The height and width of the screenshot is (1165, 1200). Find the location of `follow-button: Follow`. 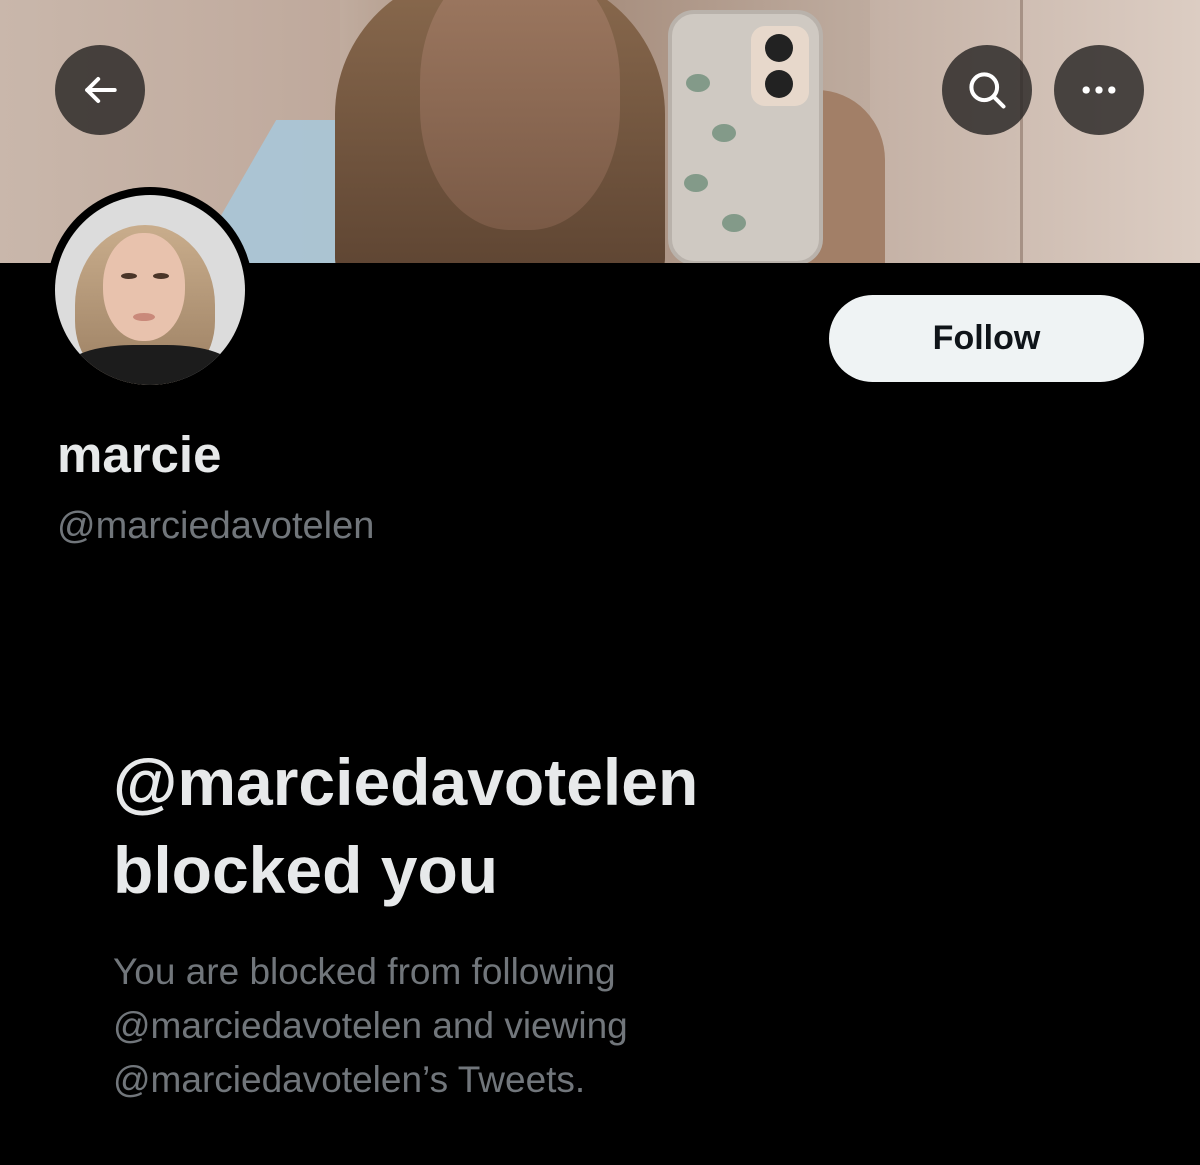

follow-button: Follow is located at coordinates (986, 338).